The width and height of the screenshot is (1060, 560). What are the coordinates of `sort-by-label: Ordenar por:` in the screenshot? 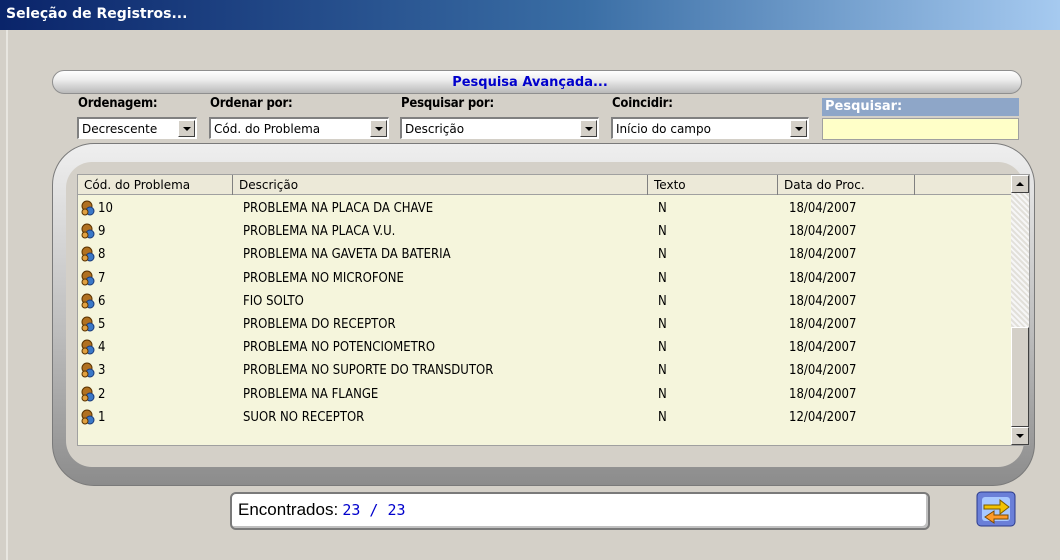 It's located at (251, 103).